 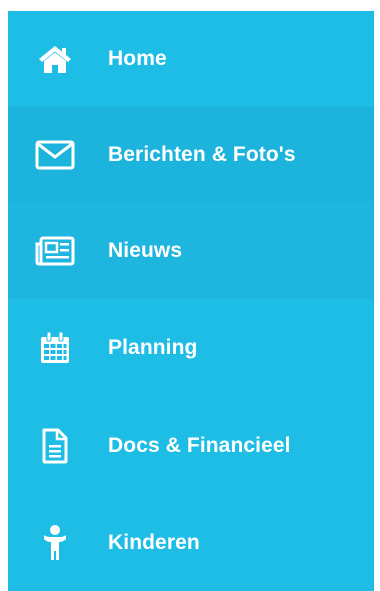 I want to click on newspaper-icon, so click(x=55, y=251).